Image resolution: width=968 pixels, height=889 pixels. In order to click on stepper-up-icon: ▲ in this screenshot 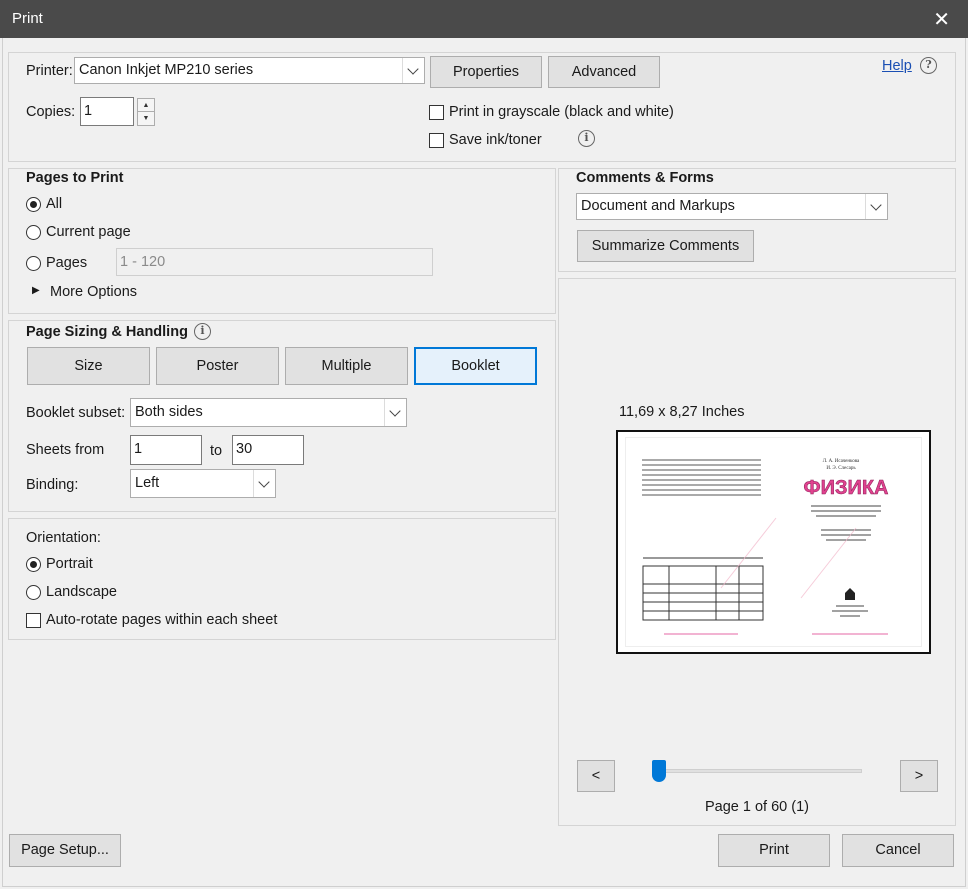, I will do `click(146, 105)`.